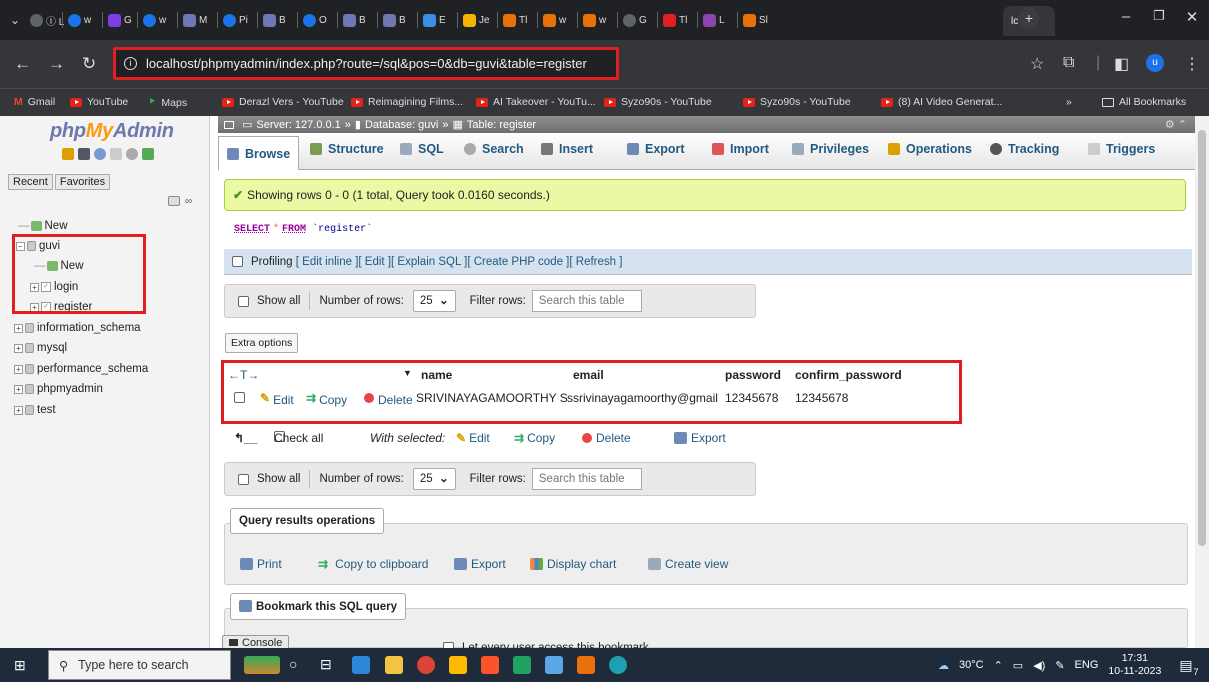  I want to click on collapse-icon, so click(229, 124).